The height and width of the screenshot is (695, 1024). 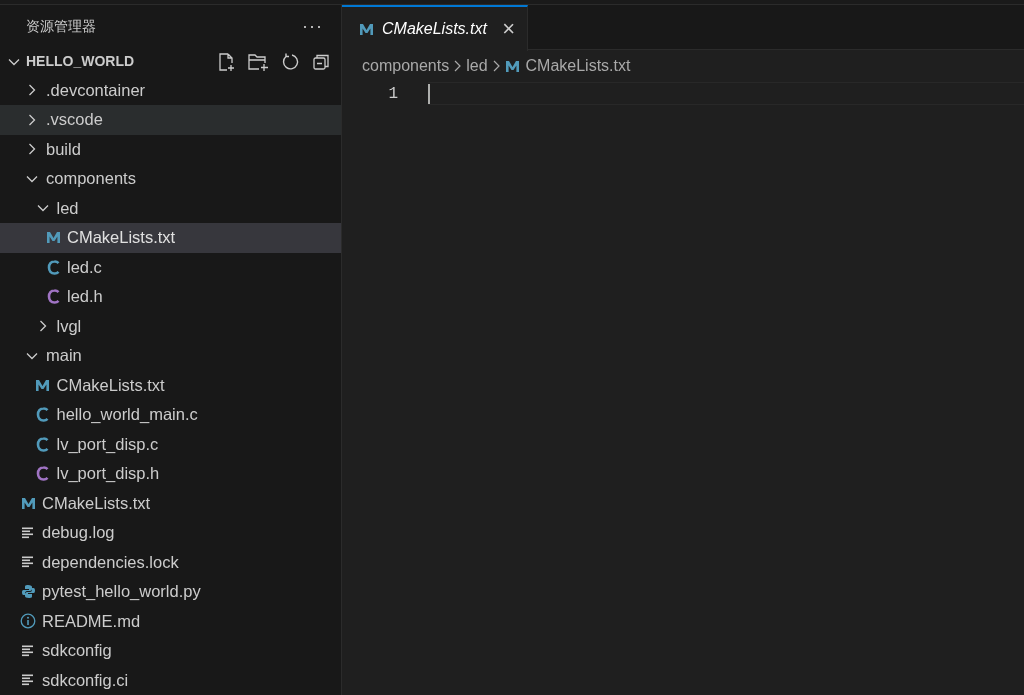 I want to click on file-item: lv_port_disp.h, so click(x=170, y=474).